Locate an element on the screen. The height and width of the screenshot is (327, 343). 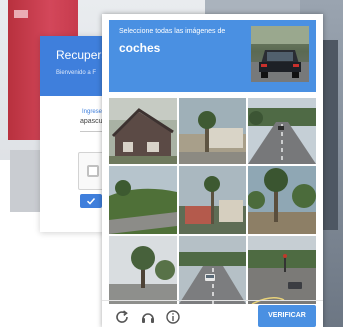
grid-tile-street-car is located at coordinates (282, 270).